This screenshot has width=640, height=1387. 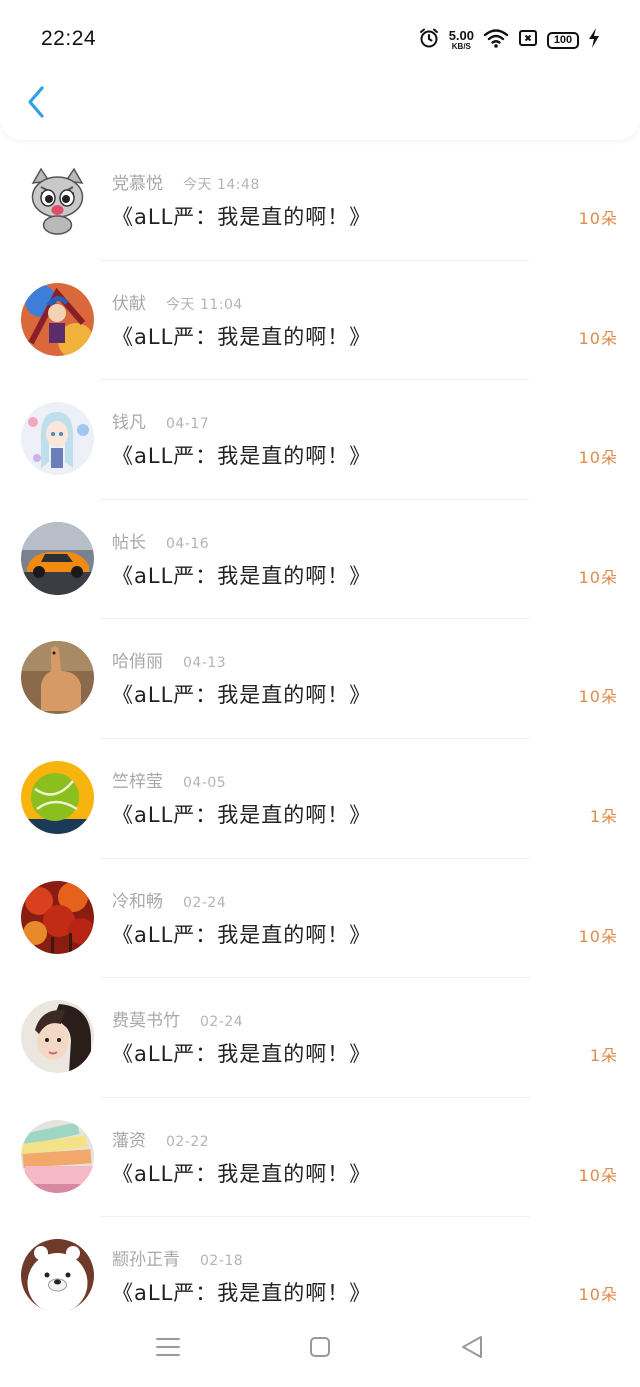 What do you see at coordinates (205, 782) in the screenshot?
I see `item-time: 04-05` at bounding box center [205, 782].